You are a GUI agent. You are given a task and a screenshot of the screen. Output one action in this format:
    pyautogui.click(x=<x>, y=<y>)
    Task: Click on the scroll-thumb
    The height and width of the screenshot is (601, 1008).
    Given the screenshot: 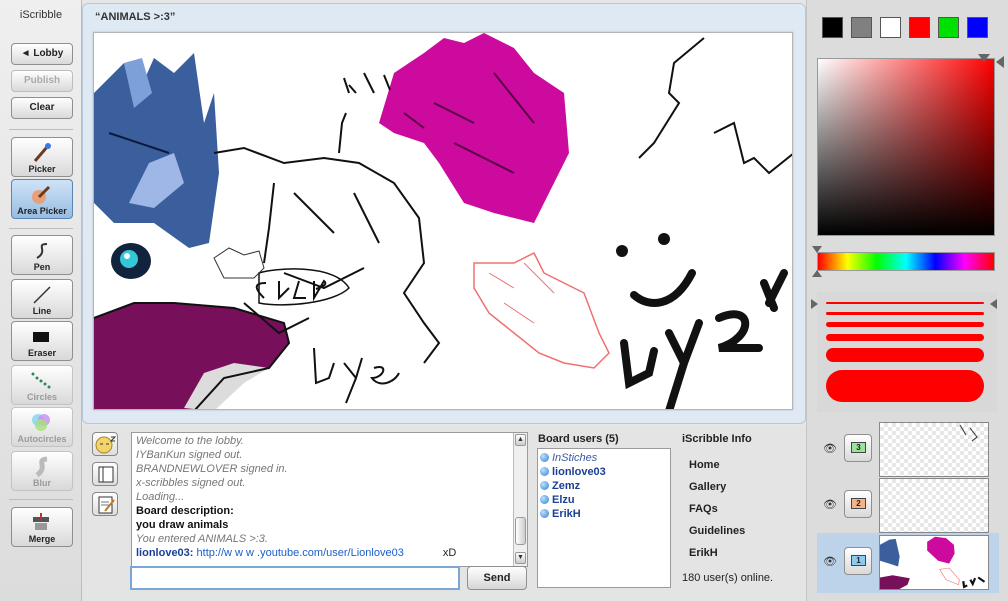 What is the action you would take?
    pyautogui.click(x=520, y=531)
    